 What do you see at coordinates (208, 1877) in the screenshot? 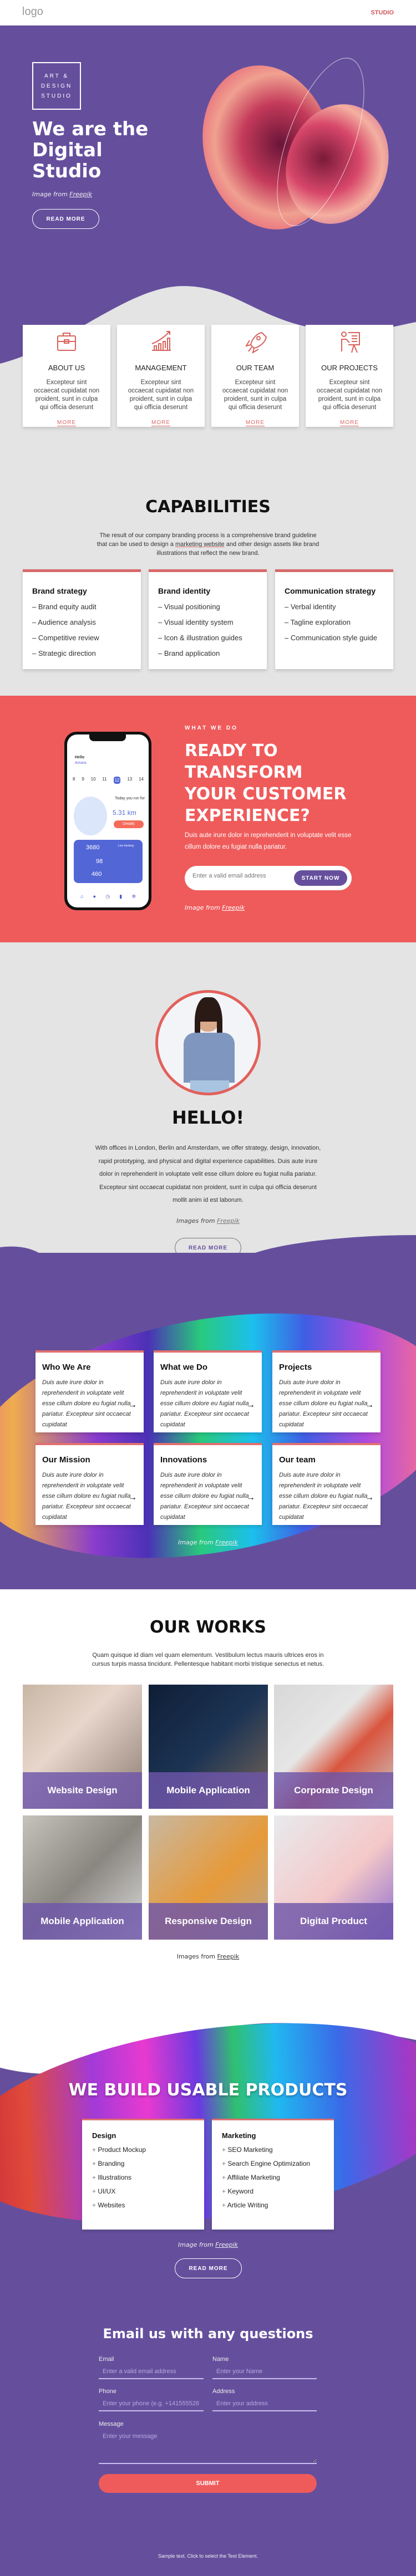
I see `work-item: Responsive Design` at bounding box center [208, 1877].